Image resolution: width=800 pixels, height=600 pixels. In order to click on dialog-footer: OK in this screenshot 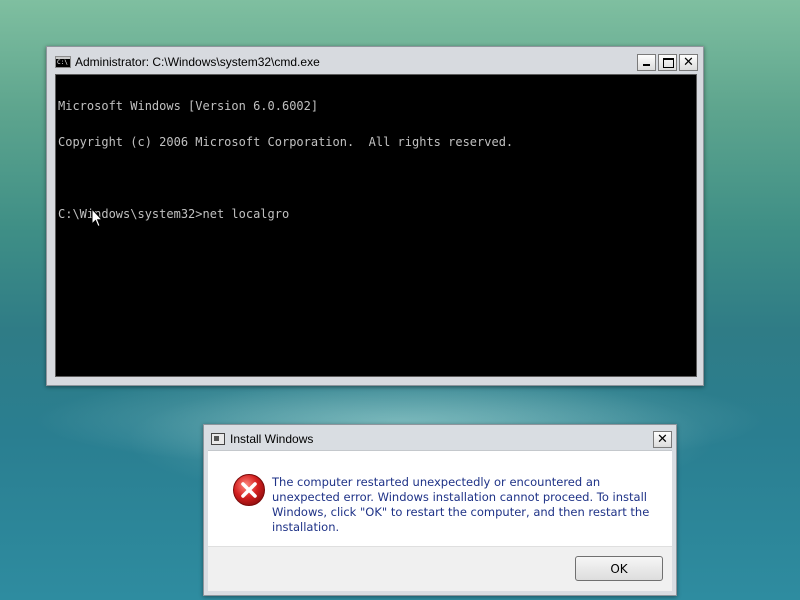, I will do `click(440, 568)`.